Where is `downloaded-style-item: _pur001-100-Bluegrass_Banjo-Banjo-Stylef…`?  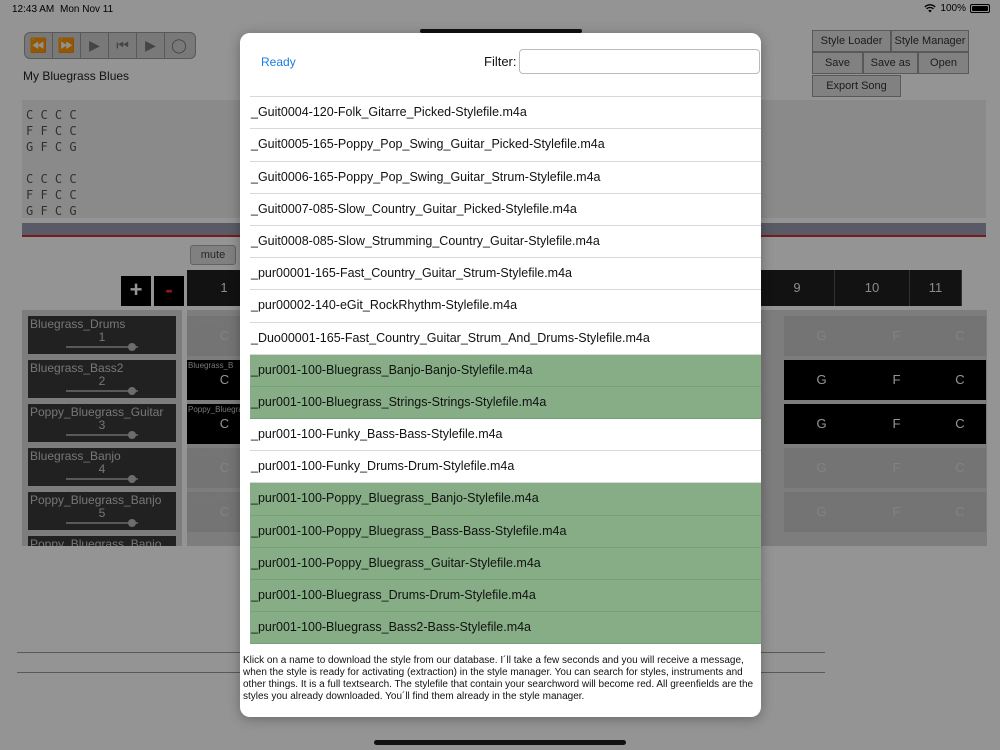 downloaded-style-item: _pur001-100-Bluegrass_Banjo-Banjo-Stylef… is located at coordinates (505, 370).